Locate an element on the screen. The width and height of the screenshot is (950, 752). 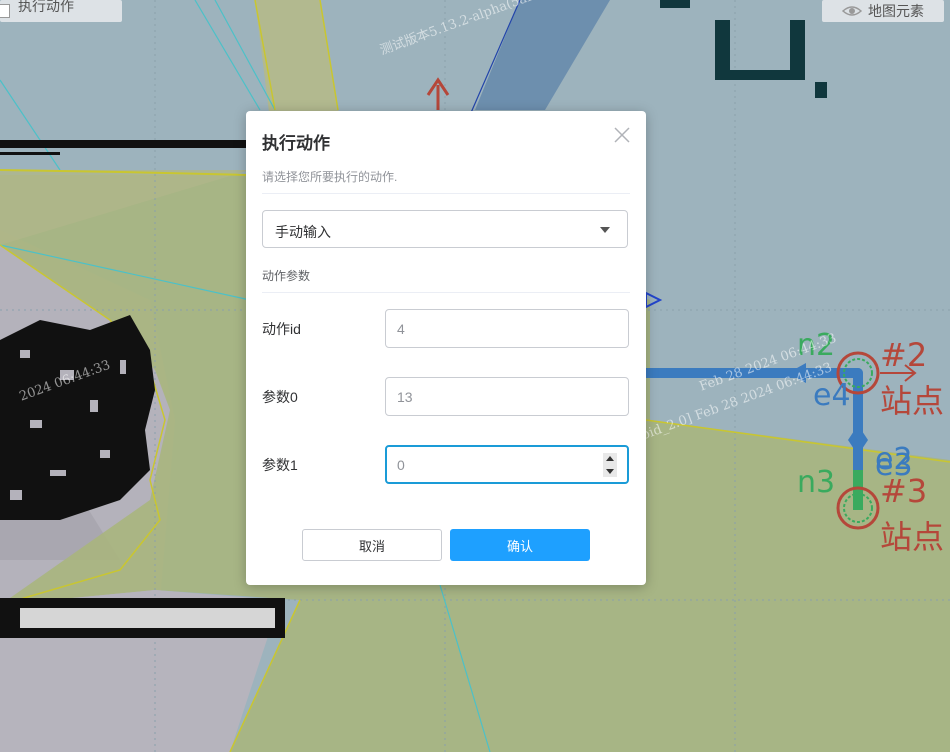
map-elements-label: 地图元素 is located at coordinates (896, 11).